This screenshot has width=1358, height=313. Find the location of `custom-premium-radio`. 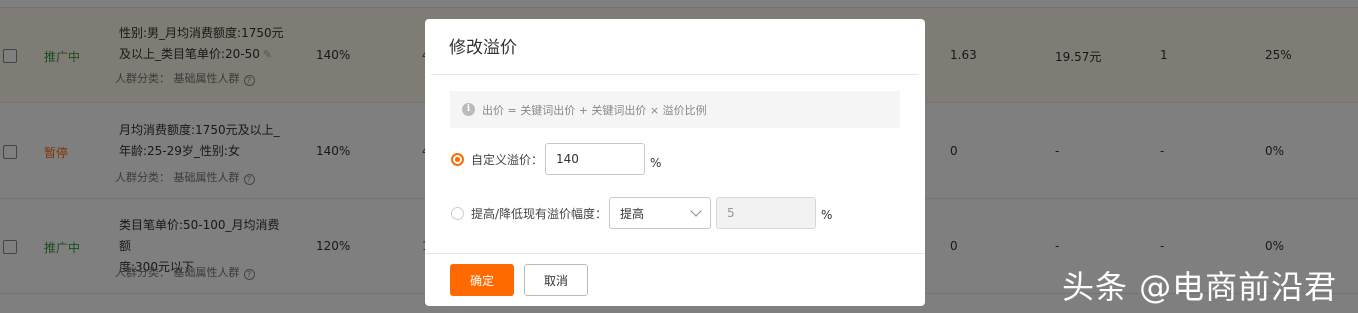

custom-premium-radio is located at coordinates (457, 159).